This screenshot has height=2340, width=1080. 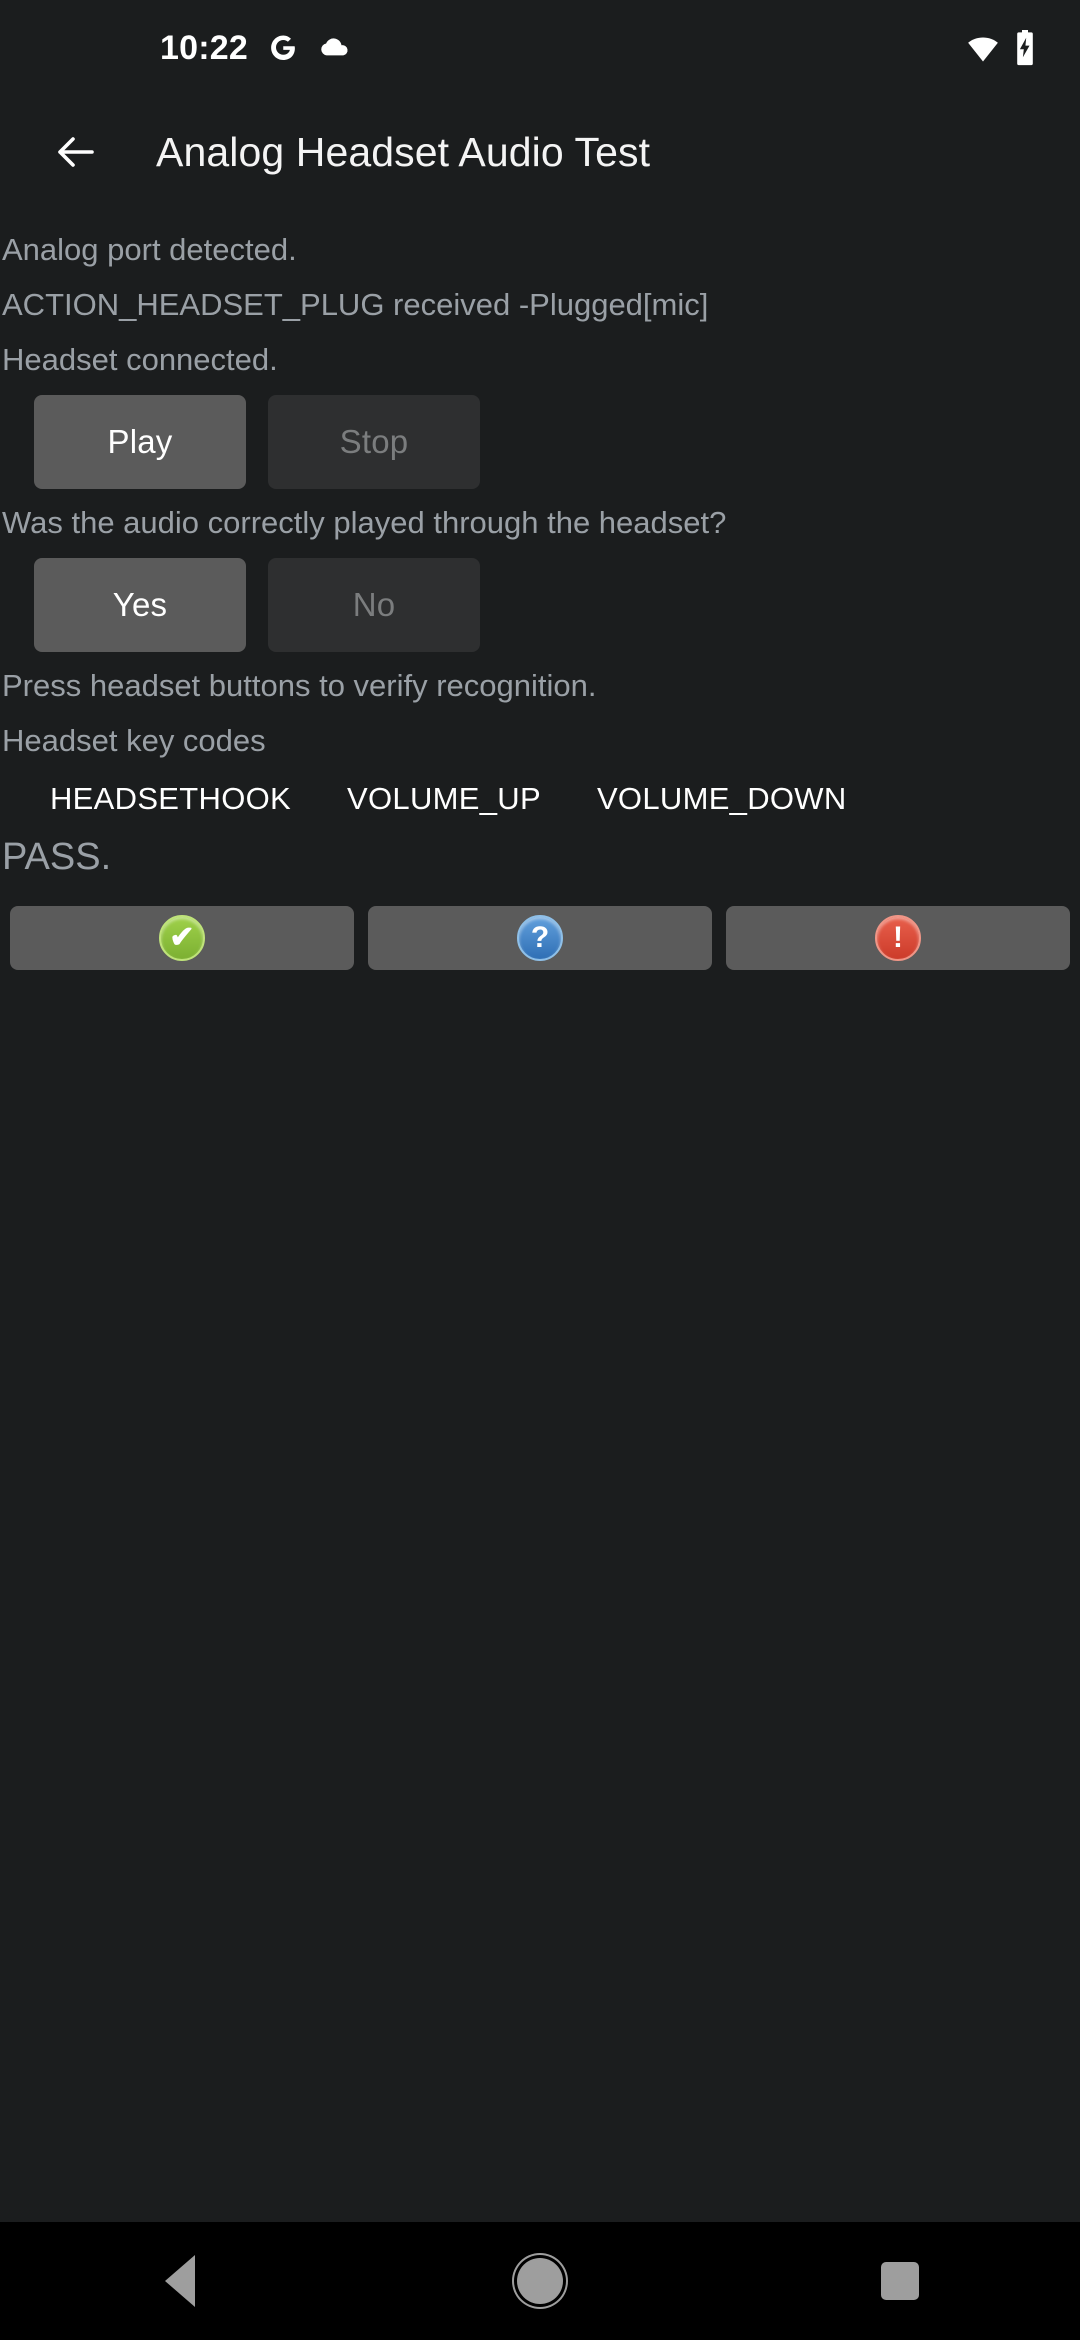 What do you see at coordinates (149, 249) in the screenshot?
I see `log-line-analog-port: Analog port detected.` at bounding box center [149, 249].